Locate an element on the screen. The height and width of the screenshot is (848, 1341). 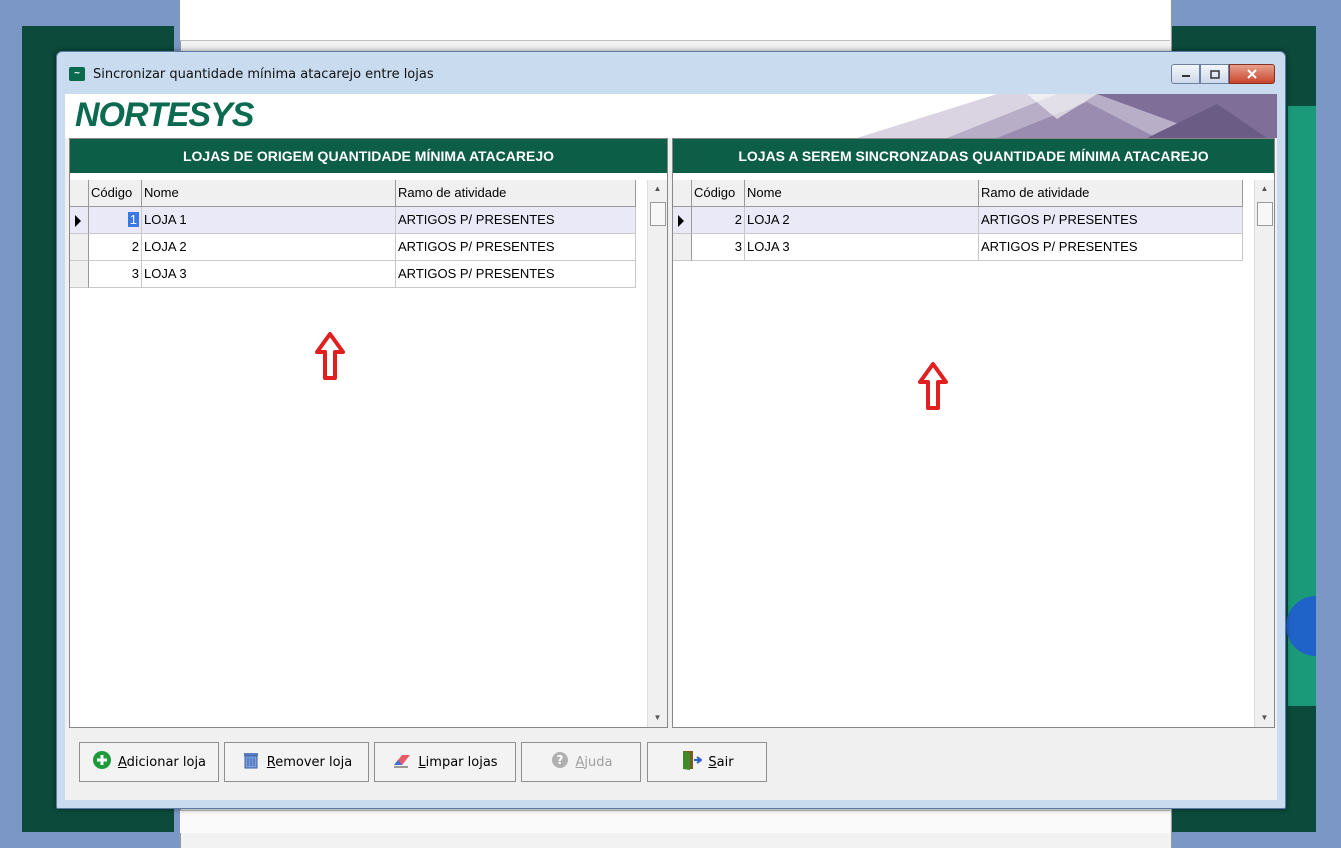
minimize-button is located at coordinates (1185, 74).